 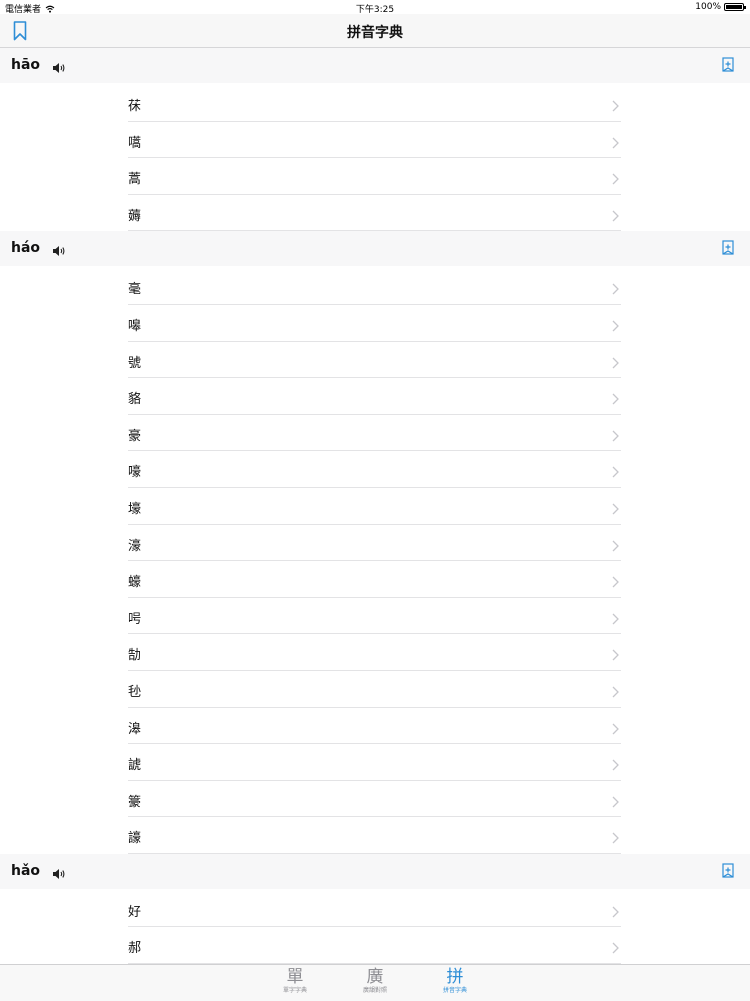 What do you see at coordinates (374, 799) in the screenshot?
I see `character-row: 籇` at bounding box center [374, 799].